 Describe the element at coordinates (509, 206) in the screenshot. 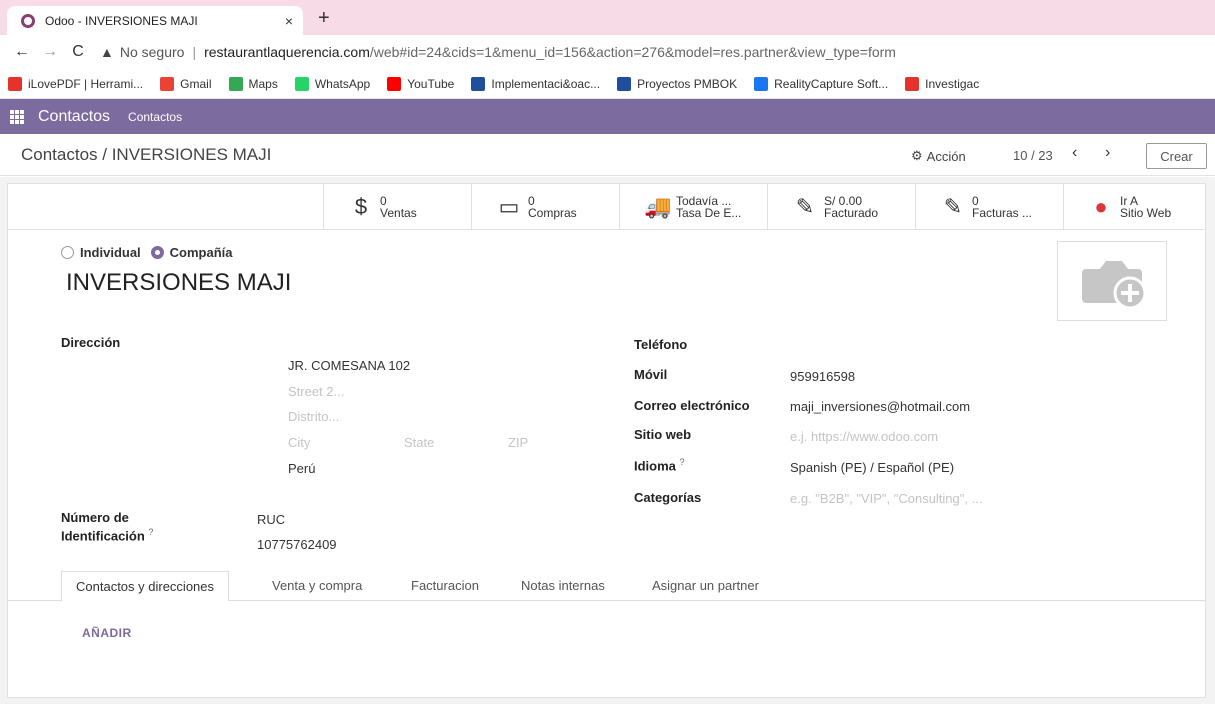

I see `credit-card-icon: ▭` at that location.